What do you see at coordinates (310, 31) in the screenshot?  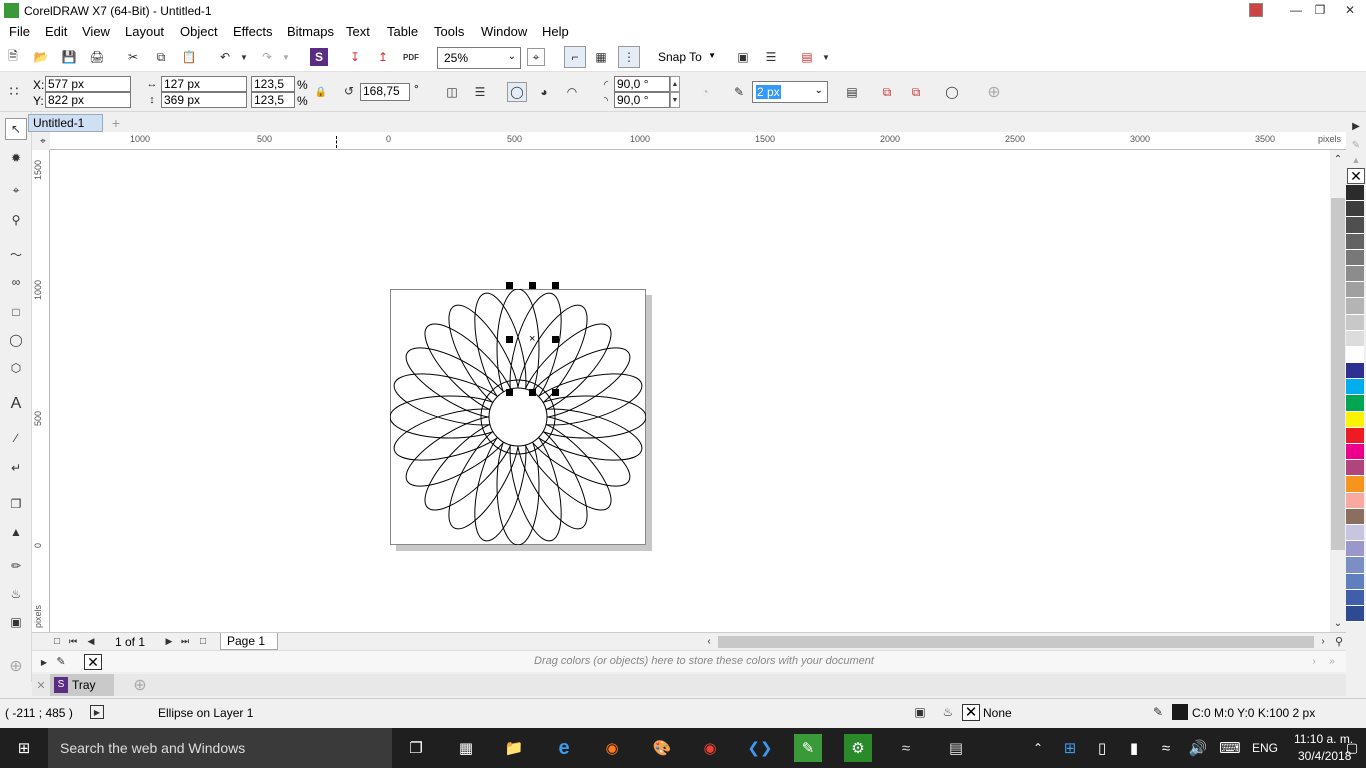 I see `menu-bitmaps: Bitmaps` at bounding box center [310, 31].